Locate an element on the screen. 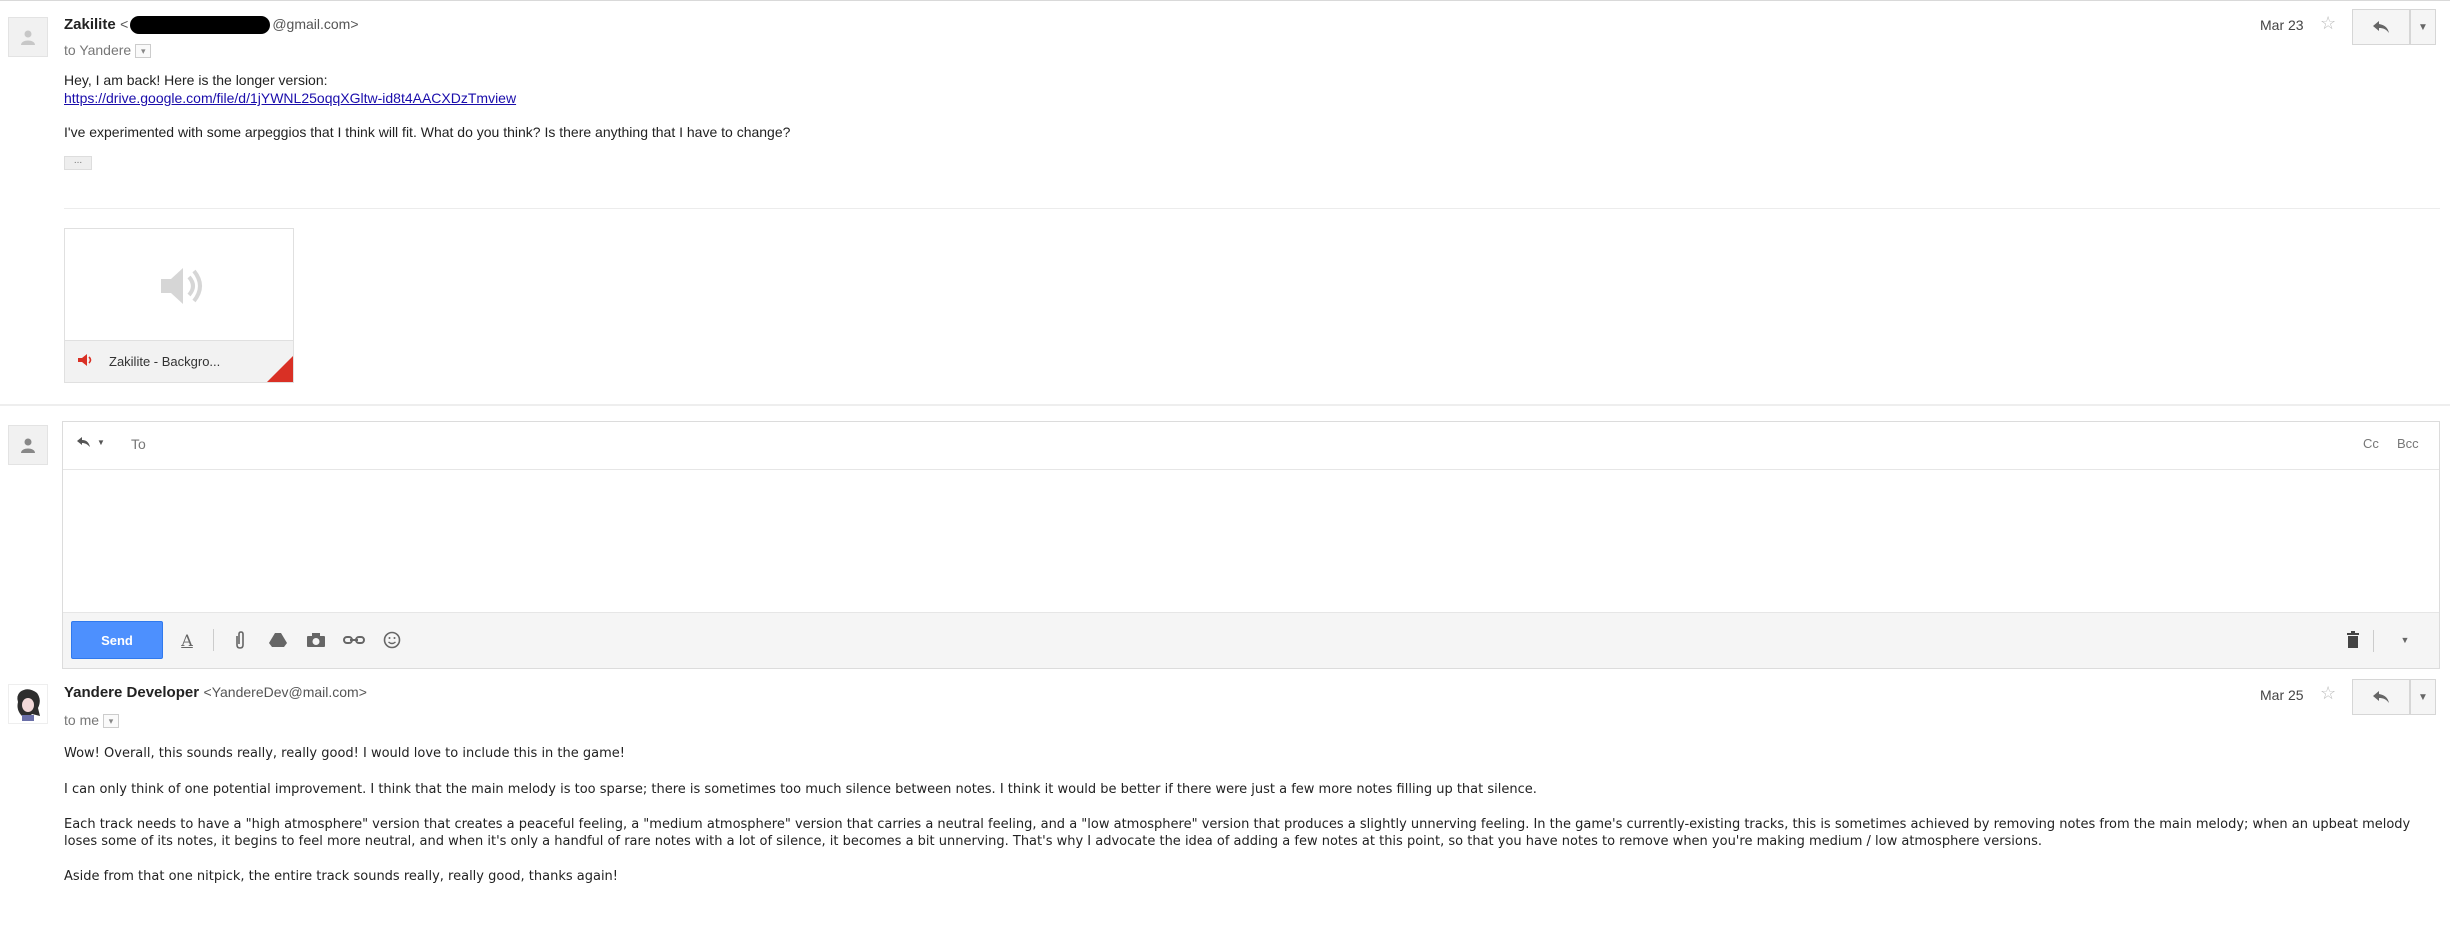 This screenshot has width=2450, height=930. emoji-icon is located at coordinates (392, 640).